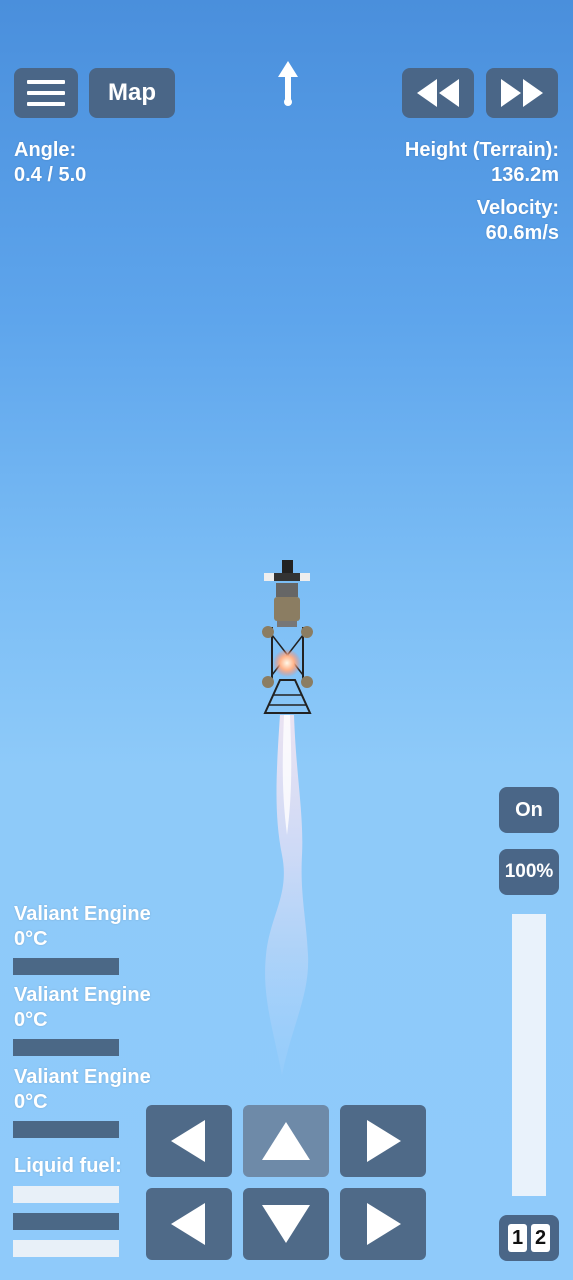 The height and width of the screenshot is (1280, 573). I want to click on rocket, so click(287, 817).